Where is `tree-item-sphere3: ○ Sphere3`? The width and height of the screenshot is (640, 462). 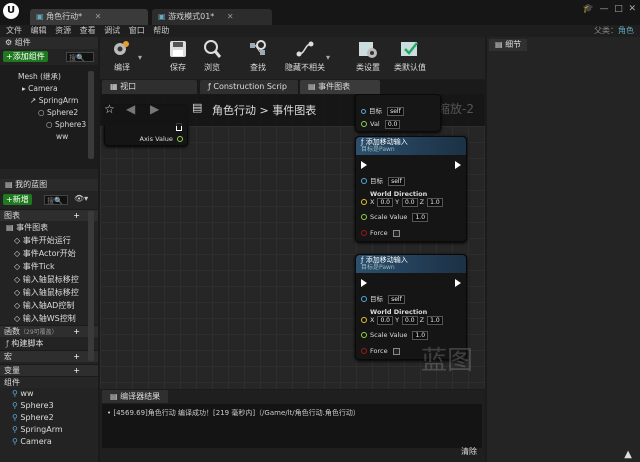
tree-item-sphere3: ○ Sphere3 is located at coordinates (49, 125).